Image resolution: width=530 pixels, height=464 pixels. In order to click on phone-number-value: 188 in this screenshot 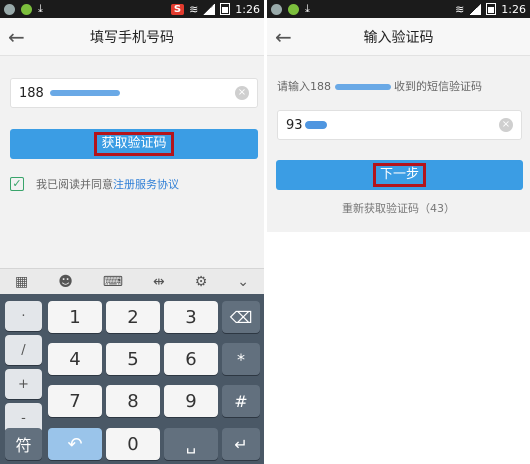, I will do `click(31, 93)`.